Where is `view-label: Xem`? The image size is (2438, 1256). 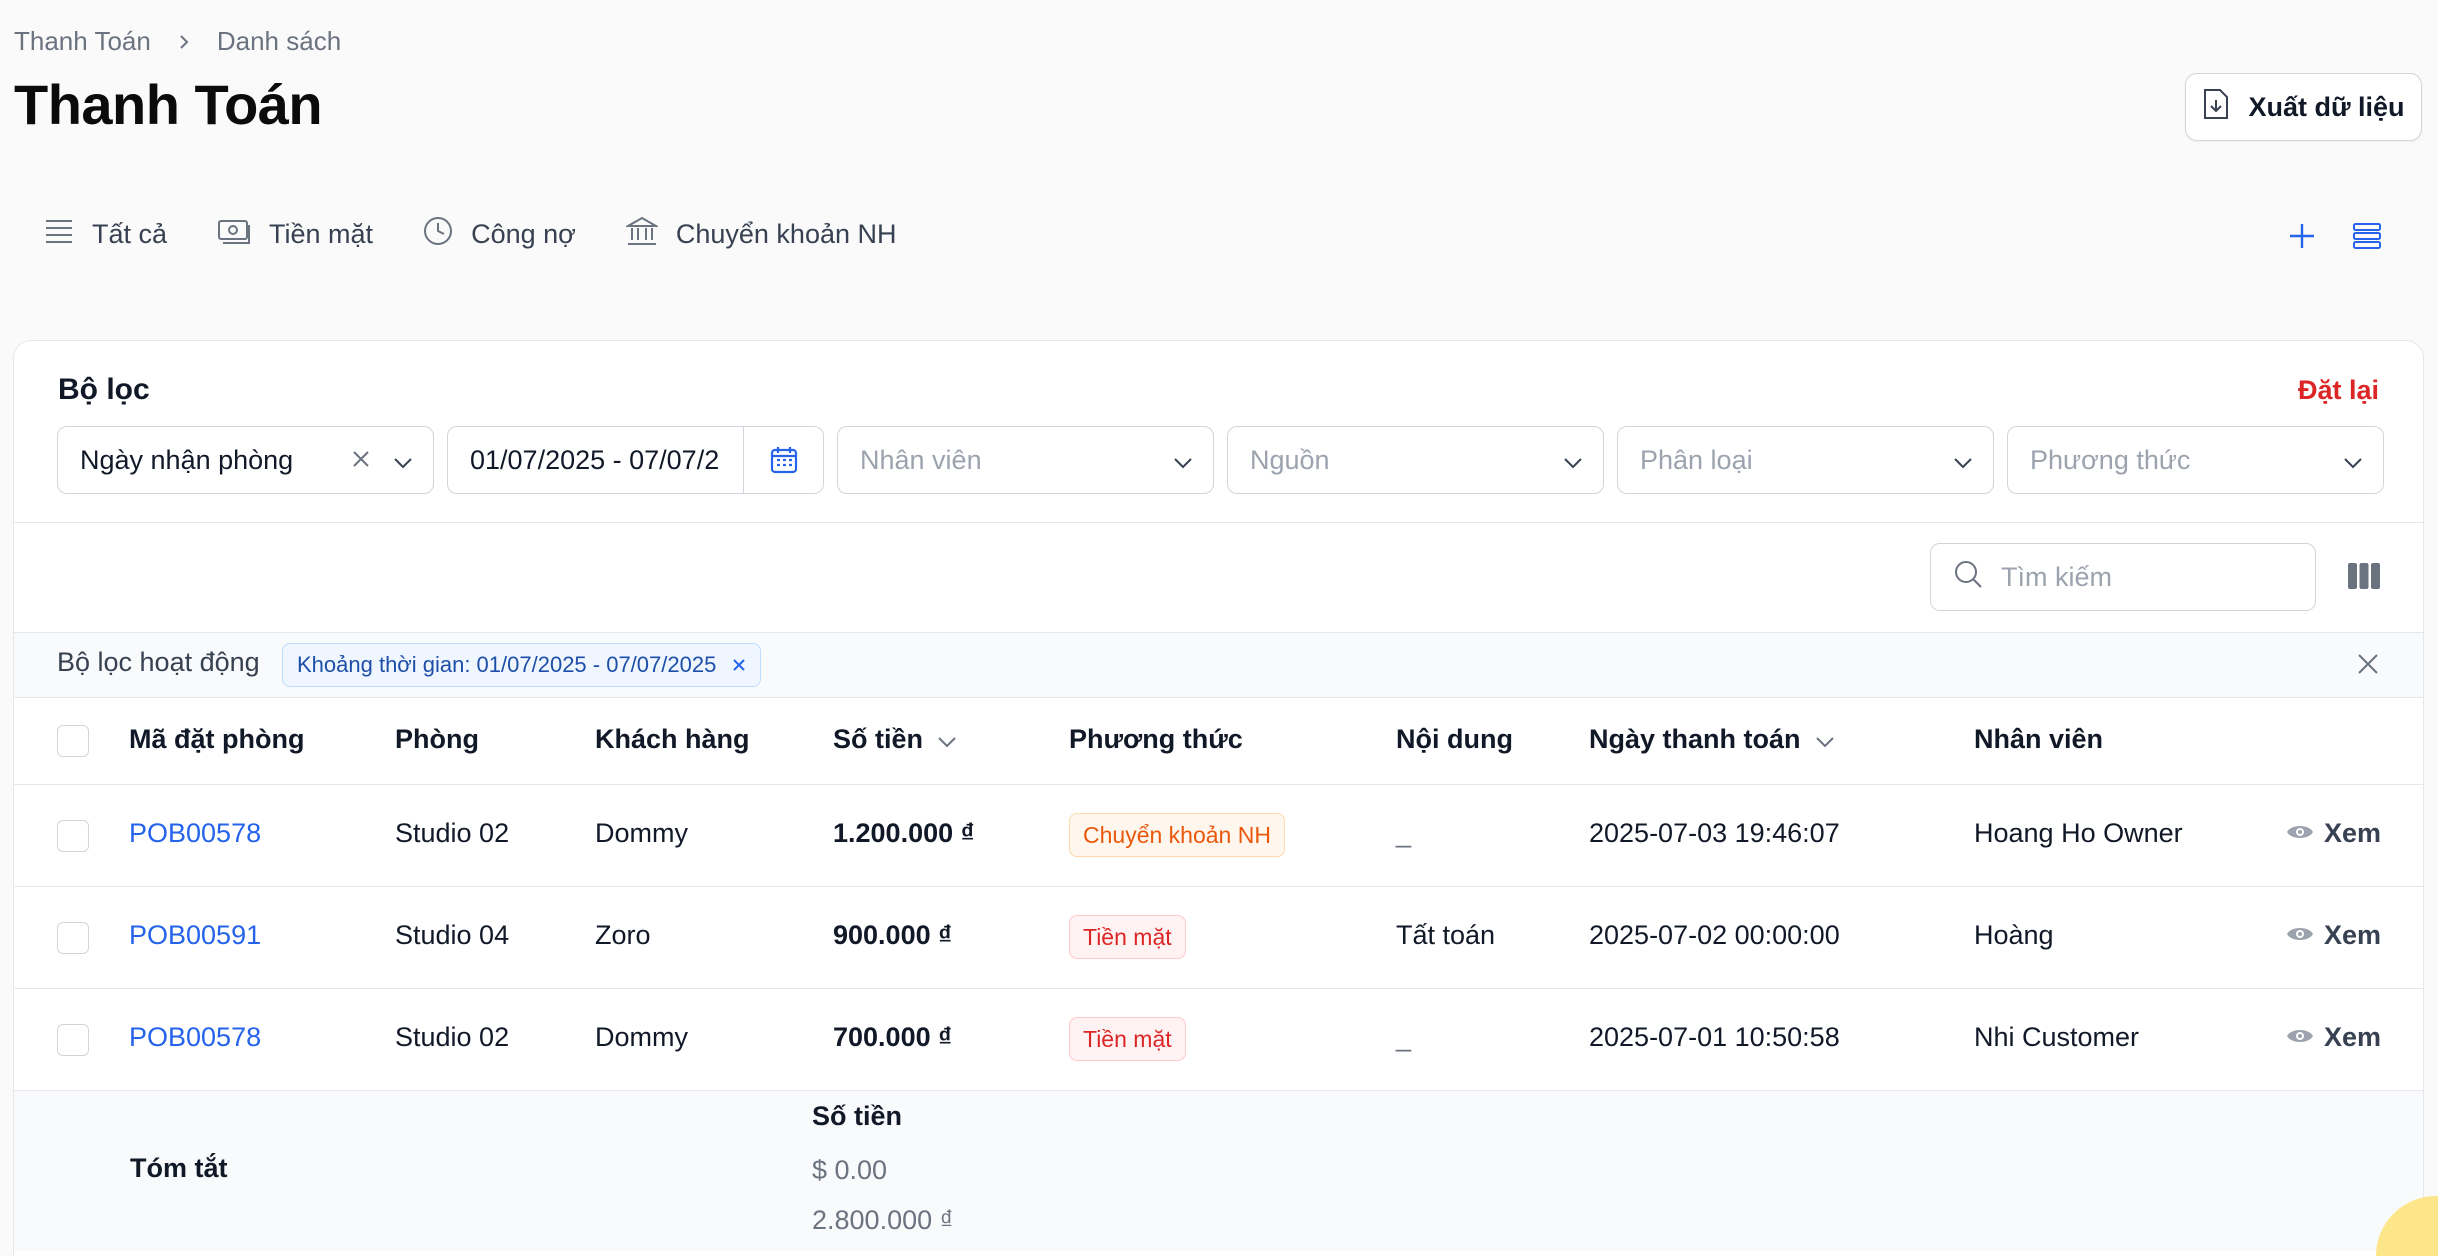 view-label: Xem is located at coordinates (2352, 935).